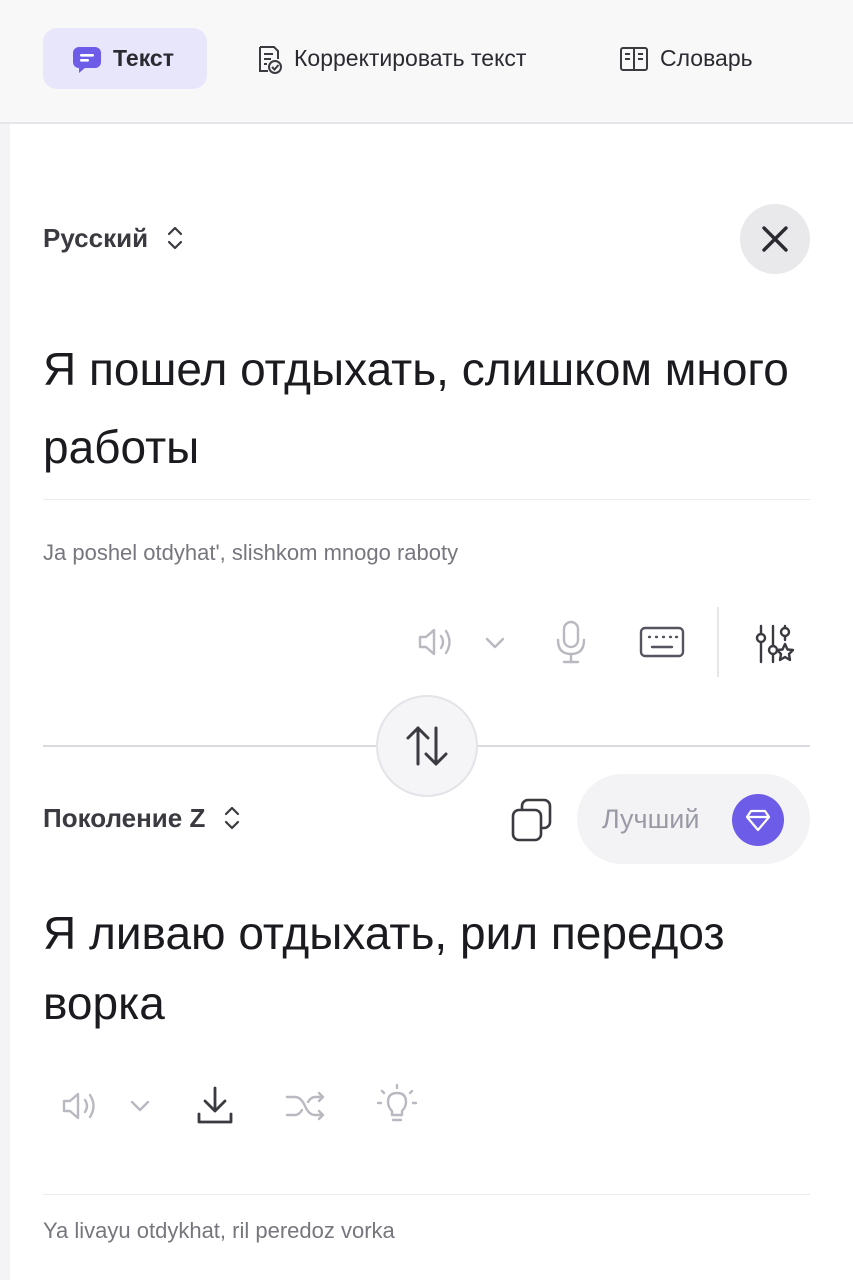 Image resolution: width=853 pixels, height=1280 pixels. What do you see at coordinates (96, 237) in the screenshot?
I see `source-language-label: Русский` at bounding box center [96, 237].